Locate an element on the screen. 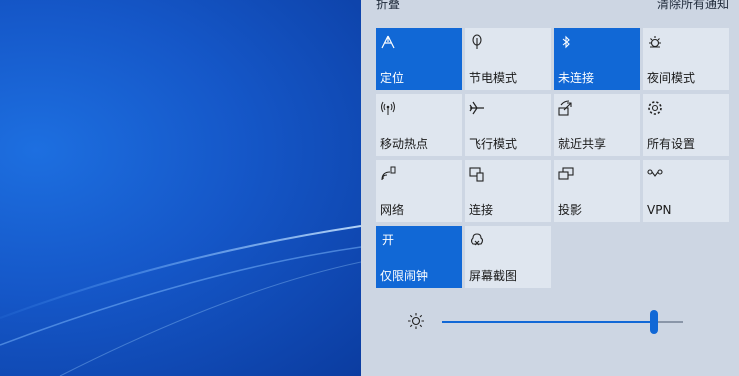  tile-bluetooth: 未连接 is located at coordinates (597, 59).